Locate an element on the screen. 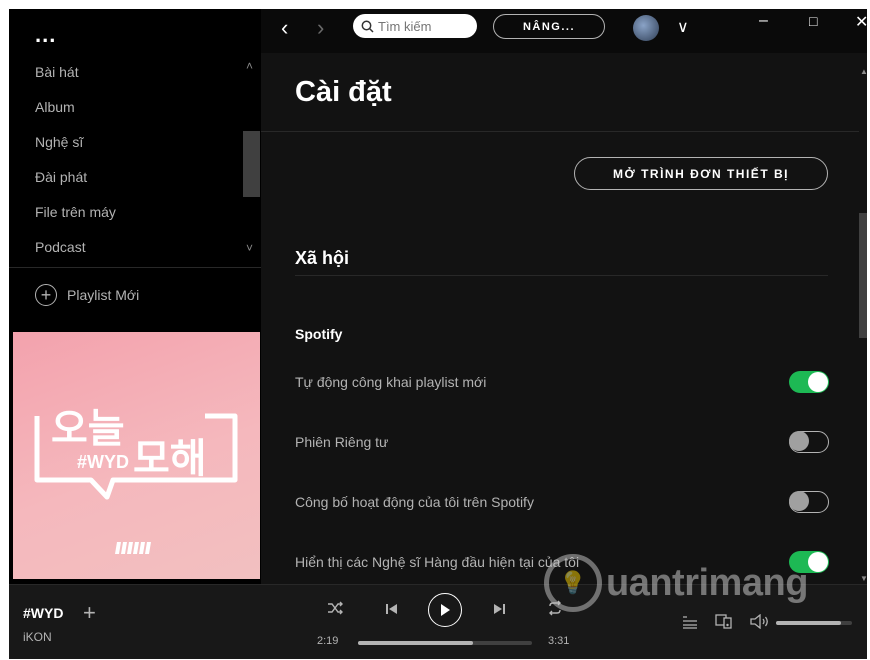 Image resolution: width=870 pixels, height=660 pixels. now-playing-title: #WYD is located at coordinates (43, 613).